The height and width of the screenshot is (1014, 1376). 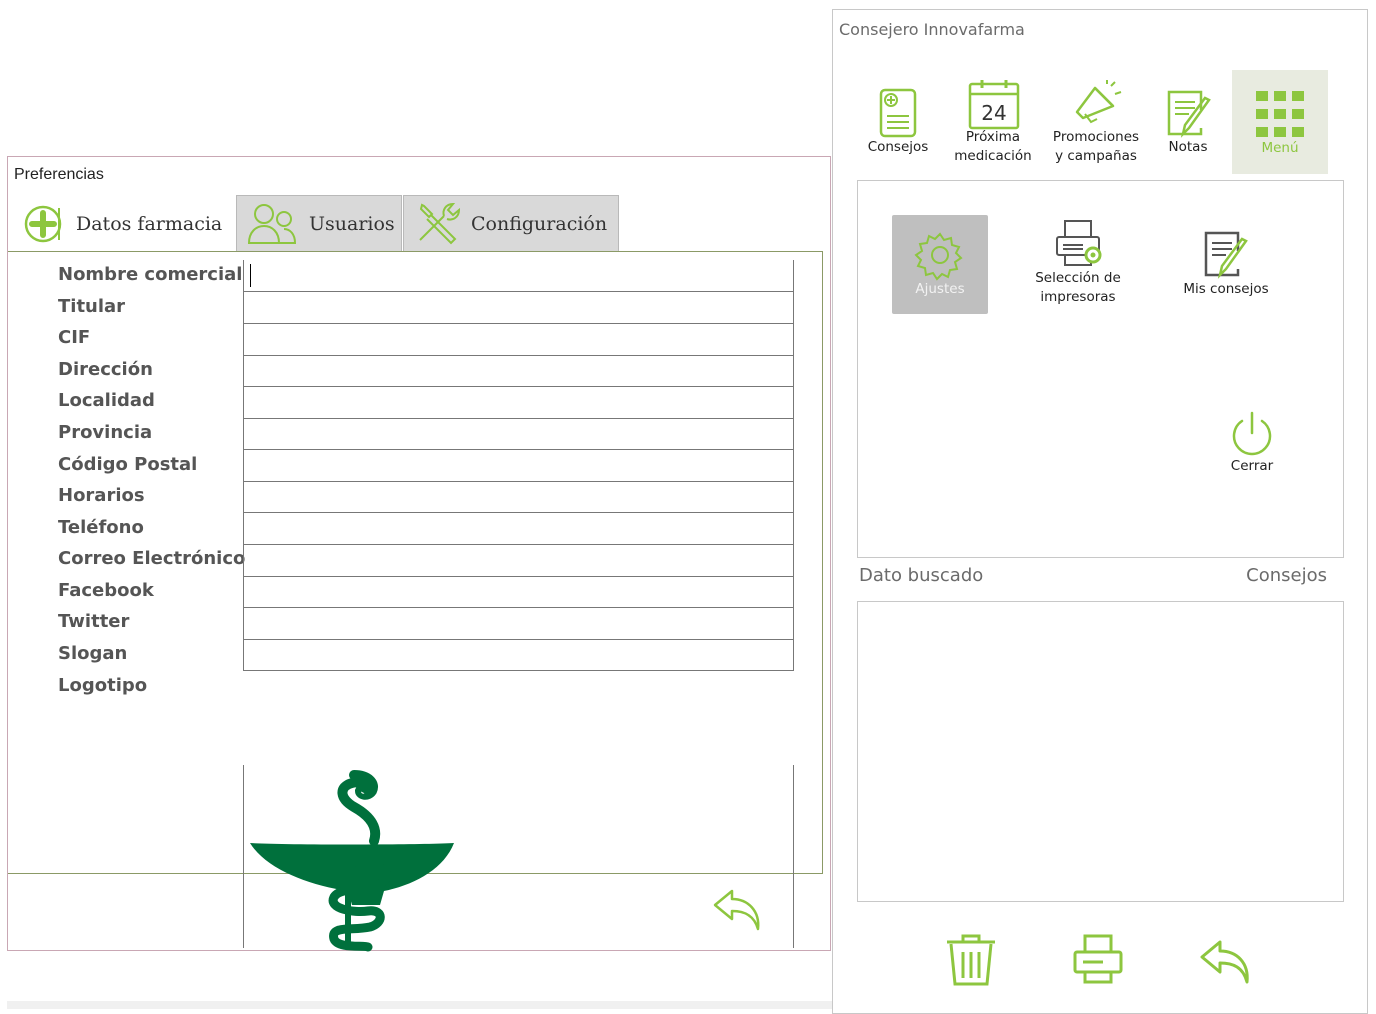 What do you see at coordinates (971, 960) in the screenshot?
I see `trash-icon` at bounding box center [971, 960].